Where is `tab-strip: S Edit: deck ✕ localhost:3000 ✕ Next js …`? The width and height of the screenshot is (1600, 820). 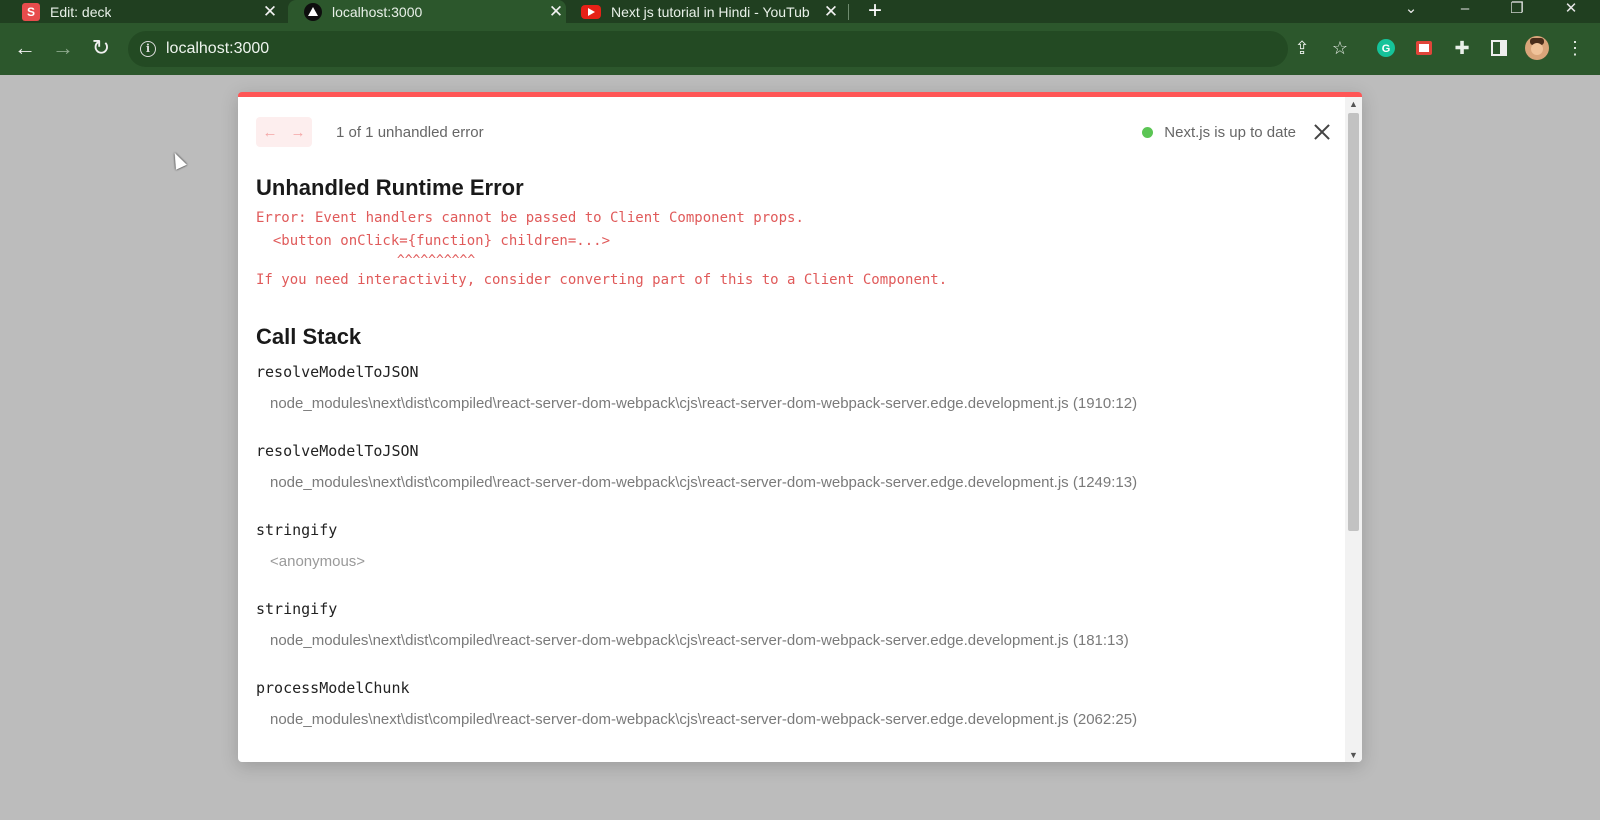 tab-strip: S Edit: deck ✕ localhost:3000 ✕ Next js … is located at coordinates (800, 11).